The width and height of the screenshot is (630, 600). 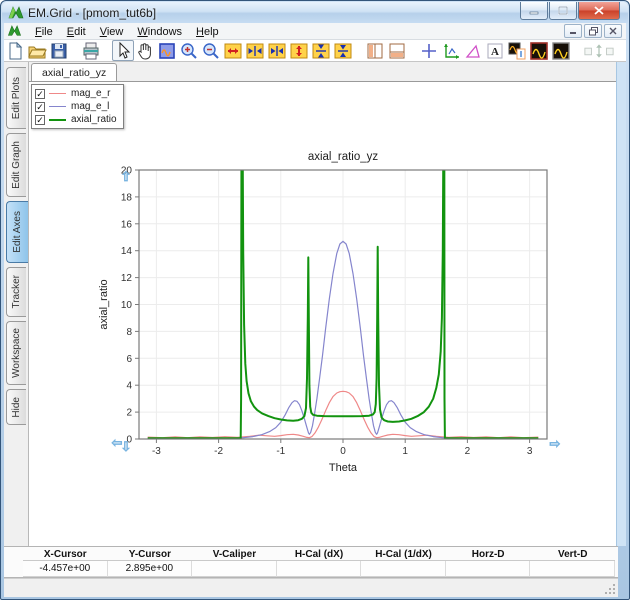 I want to click on x-compress-icon, so click(x=277, y=50).